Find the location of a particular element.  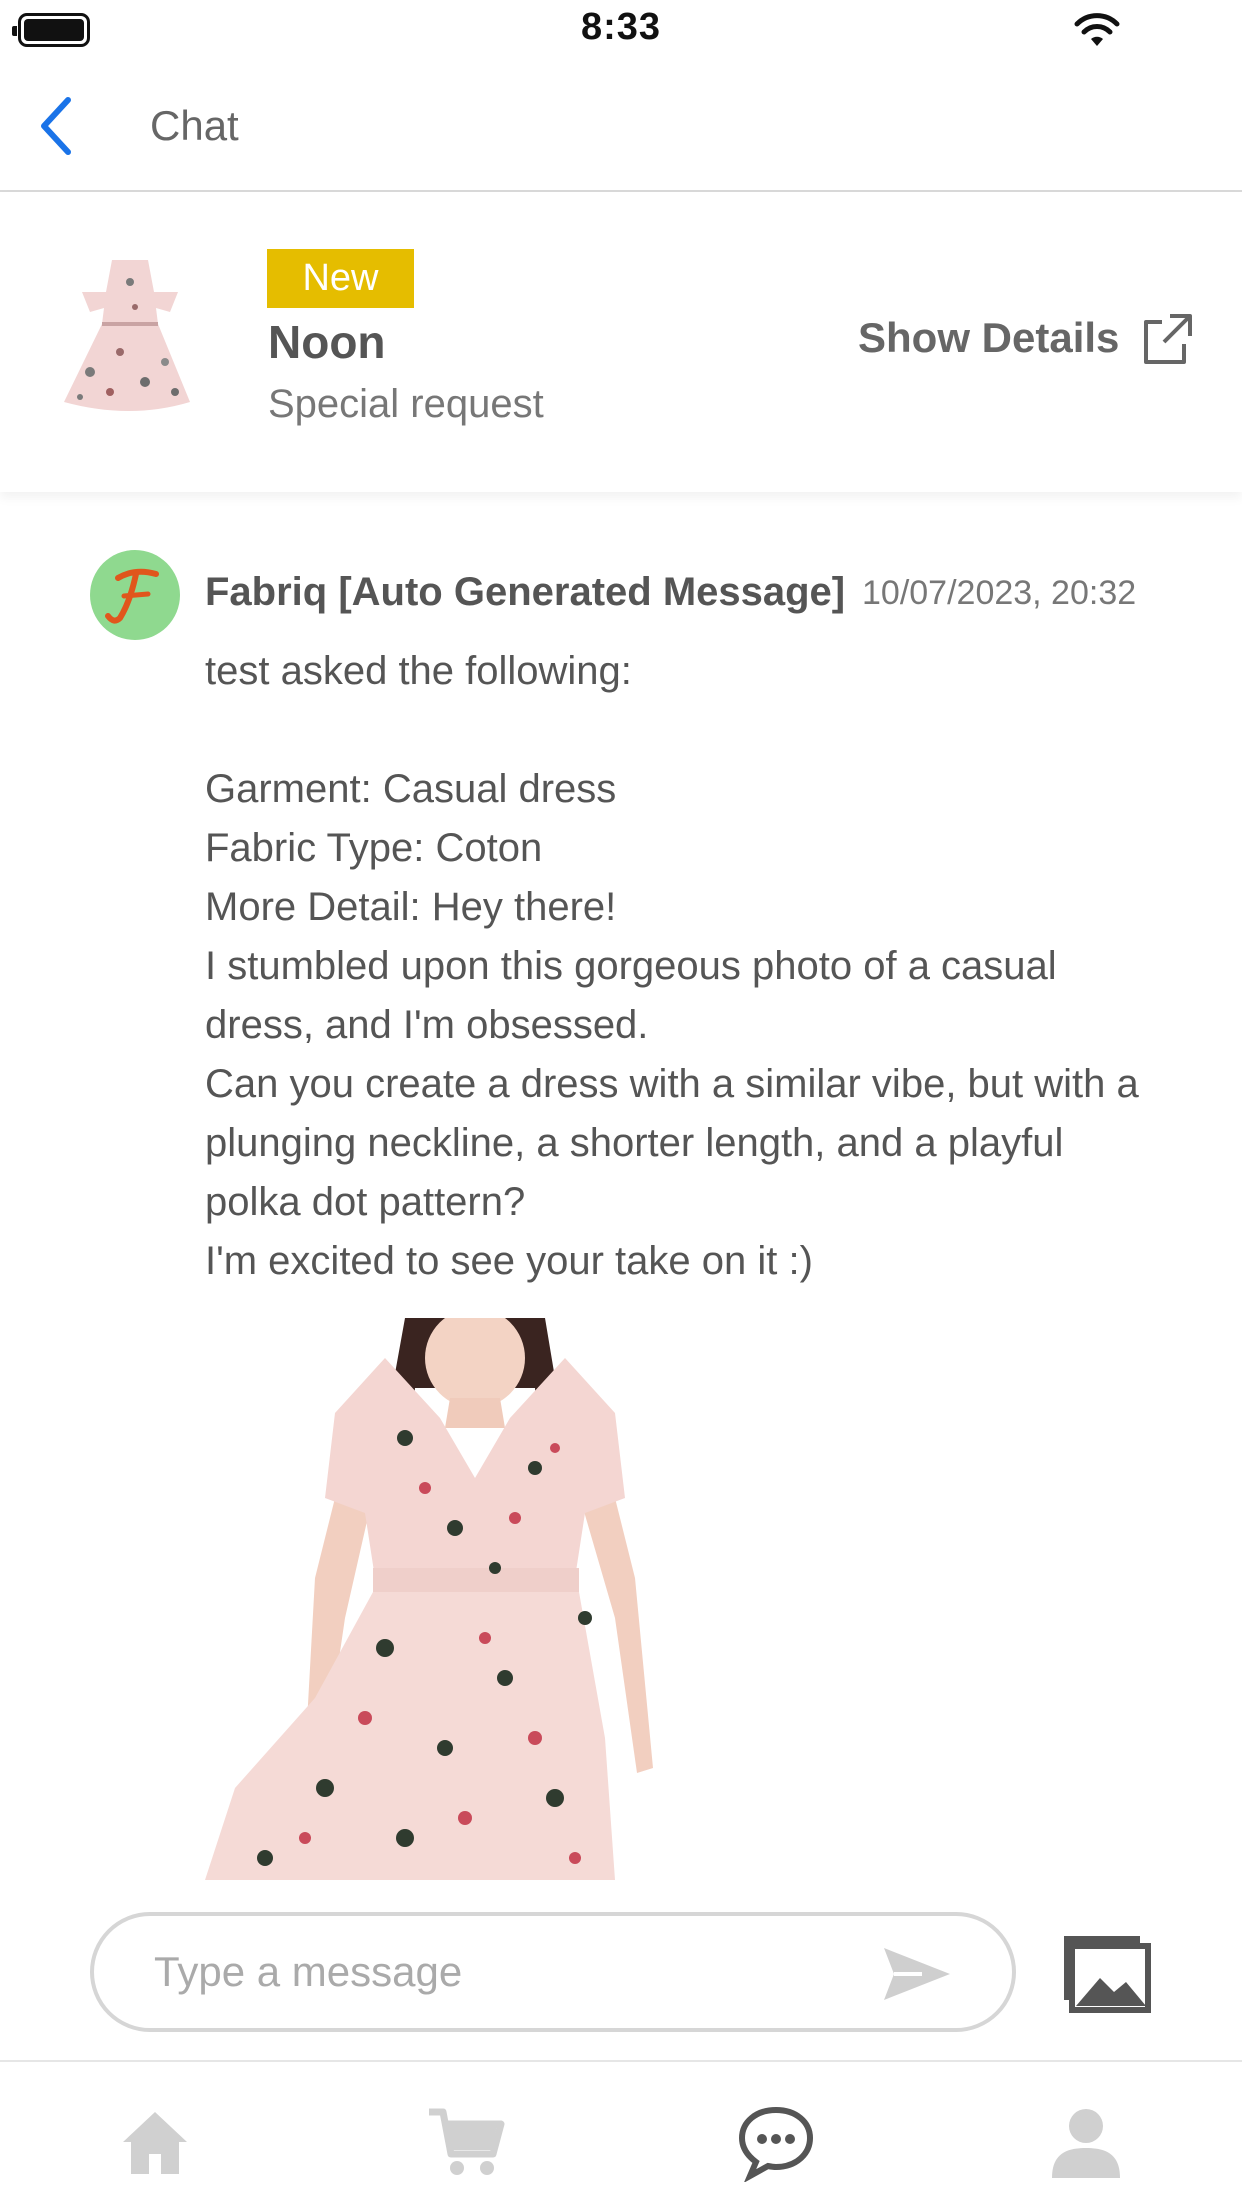

request-header: New Noon Special request Show Details is located at coordinates (621, 342).